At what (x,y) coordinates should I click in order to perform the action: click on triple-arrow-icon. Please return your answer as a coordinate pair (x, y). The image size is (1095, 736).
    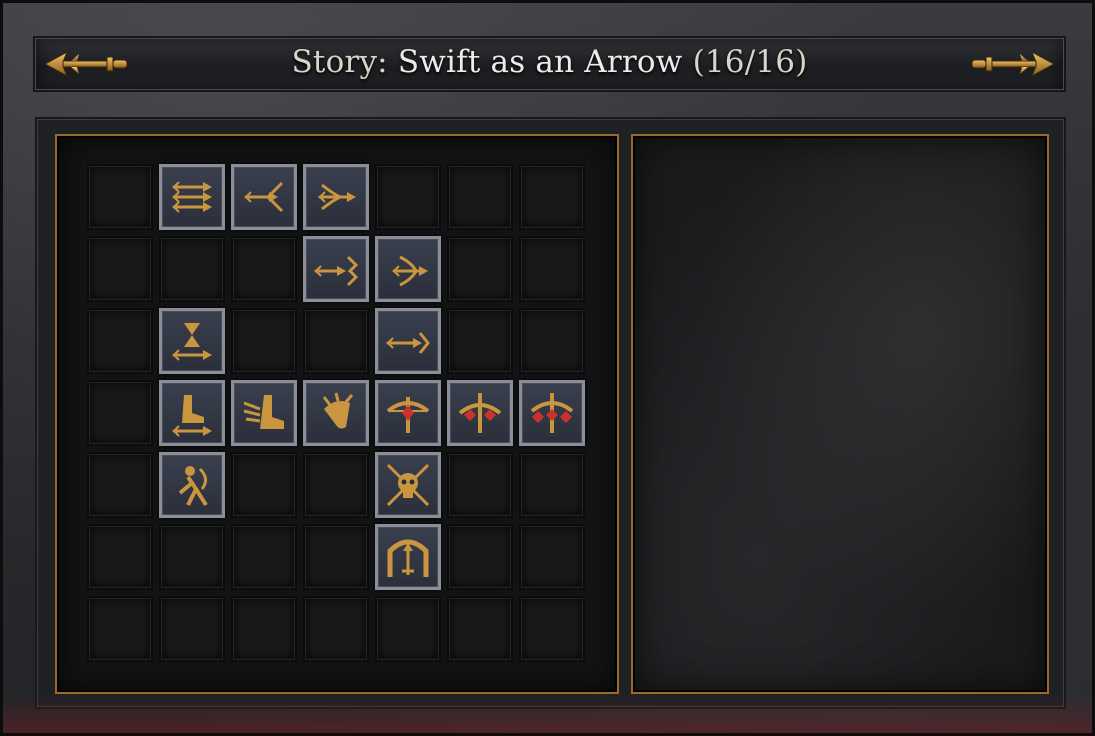
    Looking at the image, I should click on (192, 197).